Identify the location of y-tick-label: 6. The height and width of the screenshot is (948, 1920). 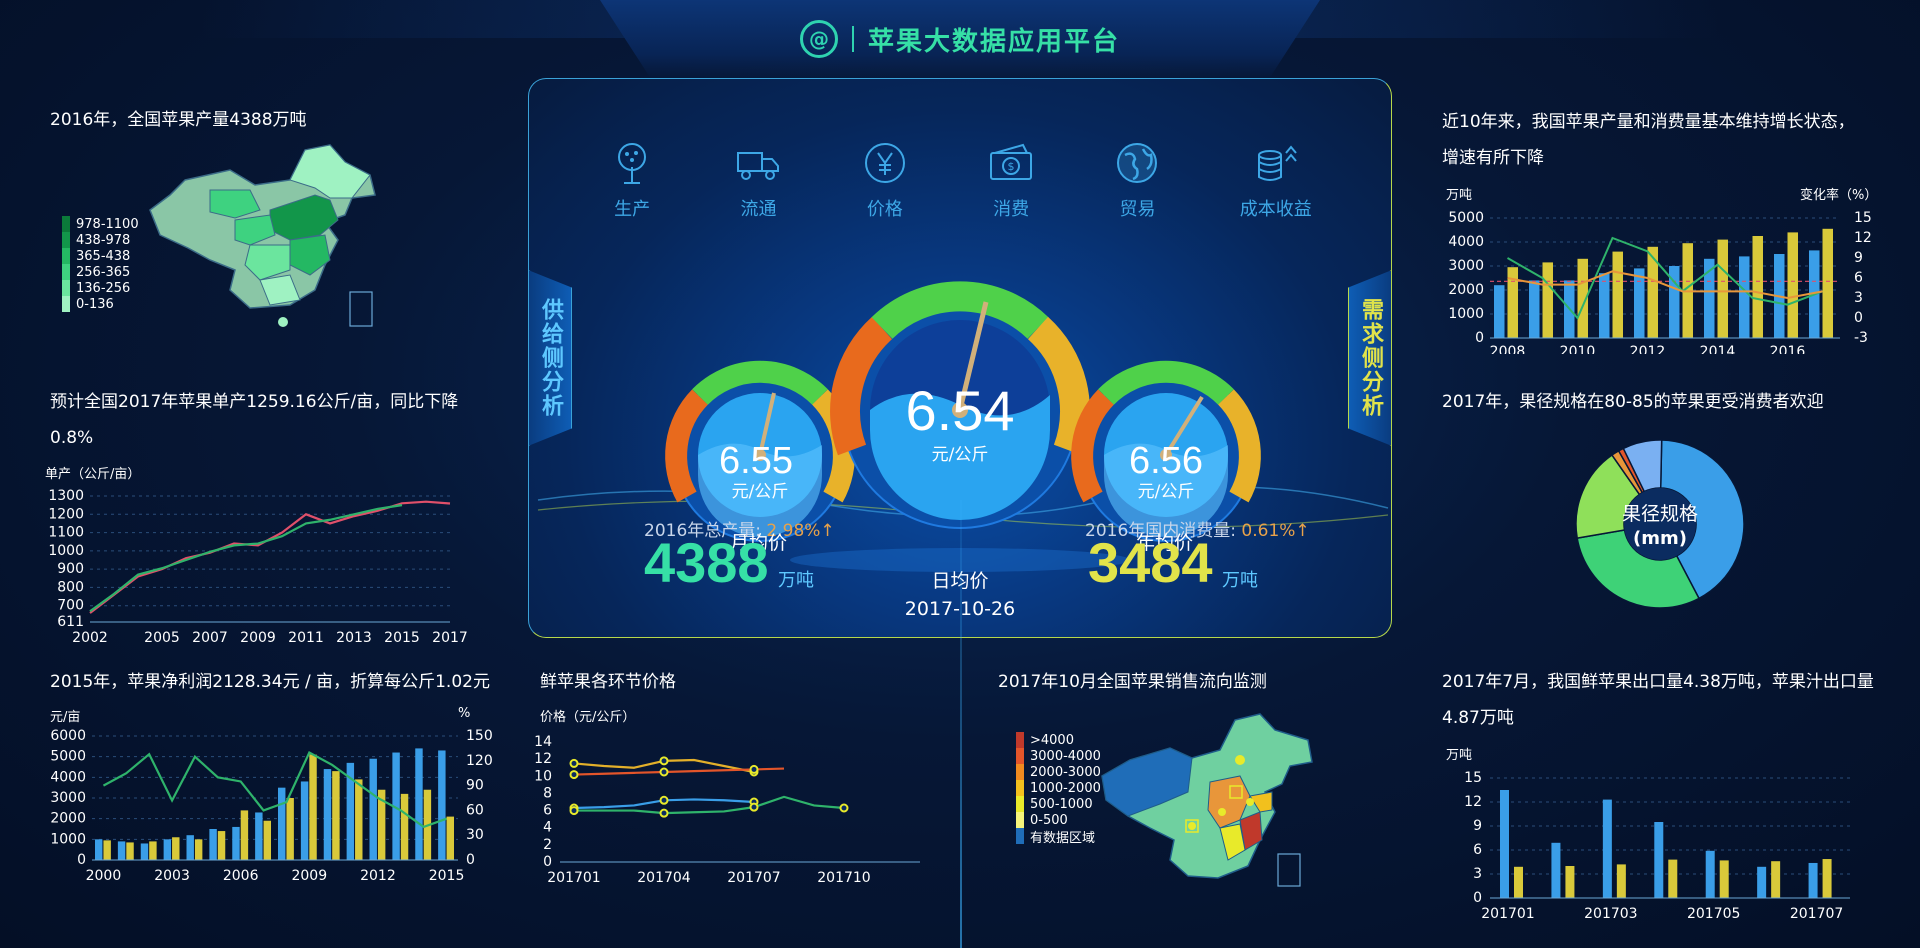
(547, 811).